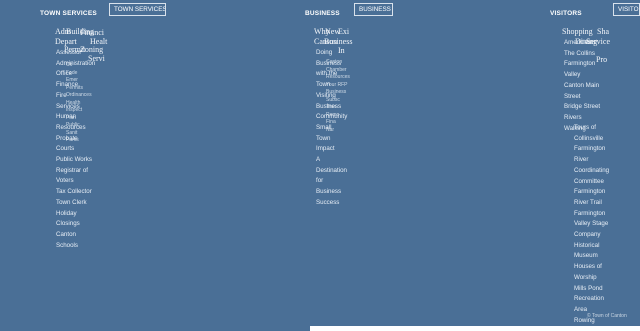 The width and height of the screenshot is (640, 331). What do you see at coordinates (331, 139) in the screenshot?
I see `menu-item: Town` at bounding box center [331, 139].